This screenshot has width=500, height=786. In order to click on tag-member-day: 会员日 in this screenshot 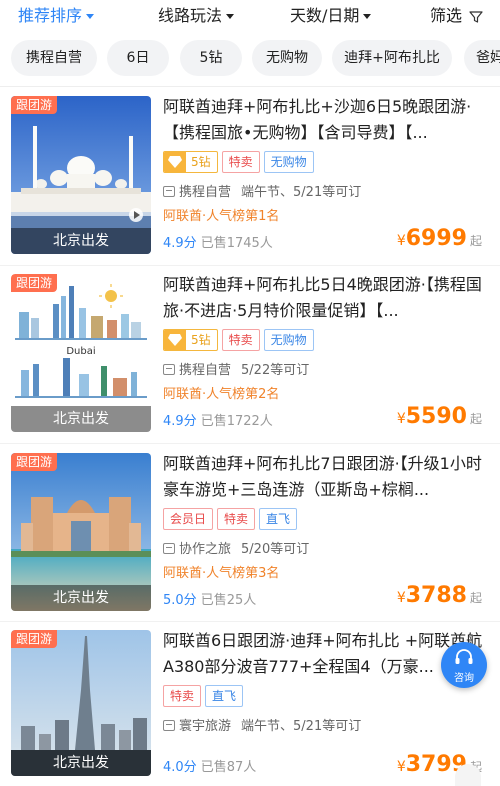, I will do `click(188, 519)`.